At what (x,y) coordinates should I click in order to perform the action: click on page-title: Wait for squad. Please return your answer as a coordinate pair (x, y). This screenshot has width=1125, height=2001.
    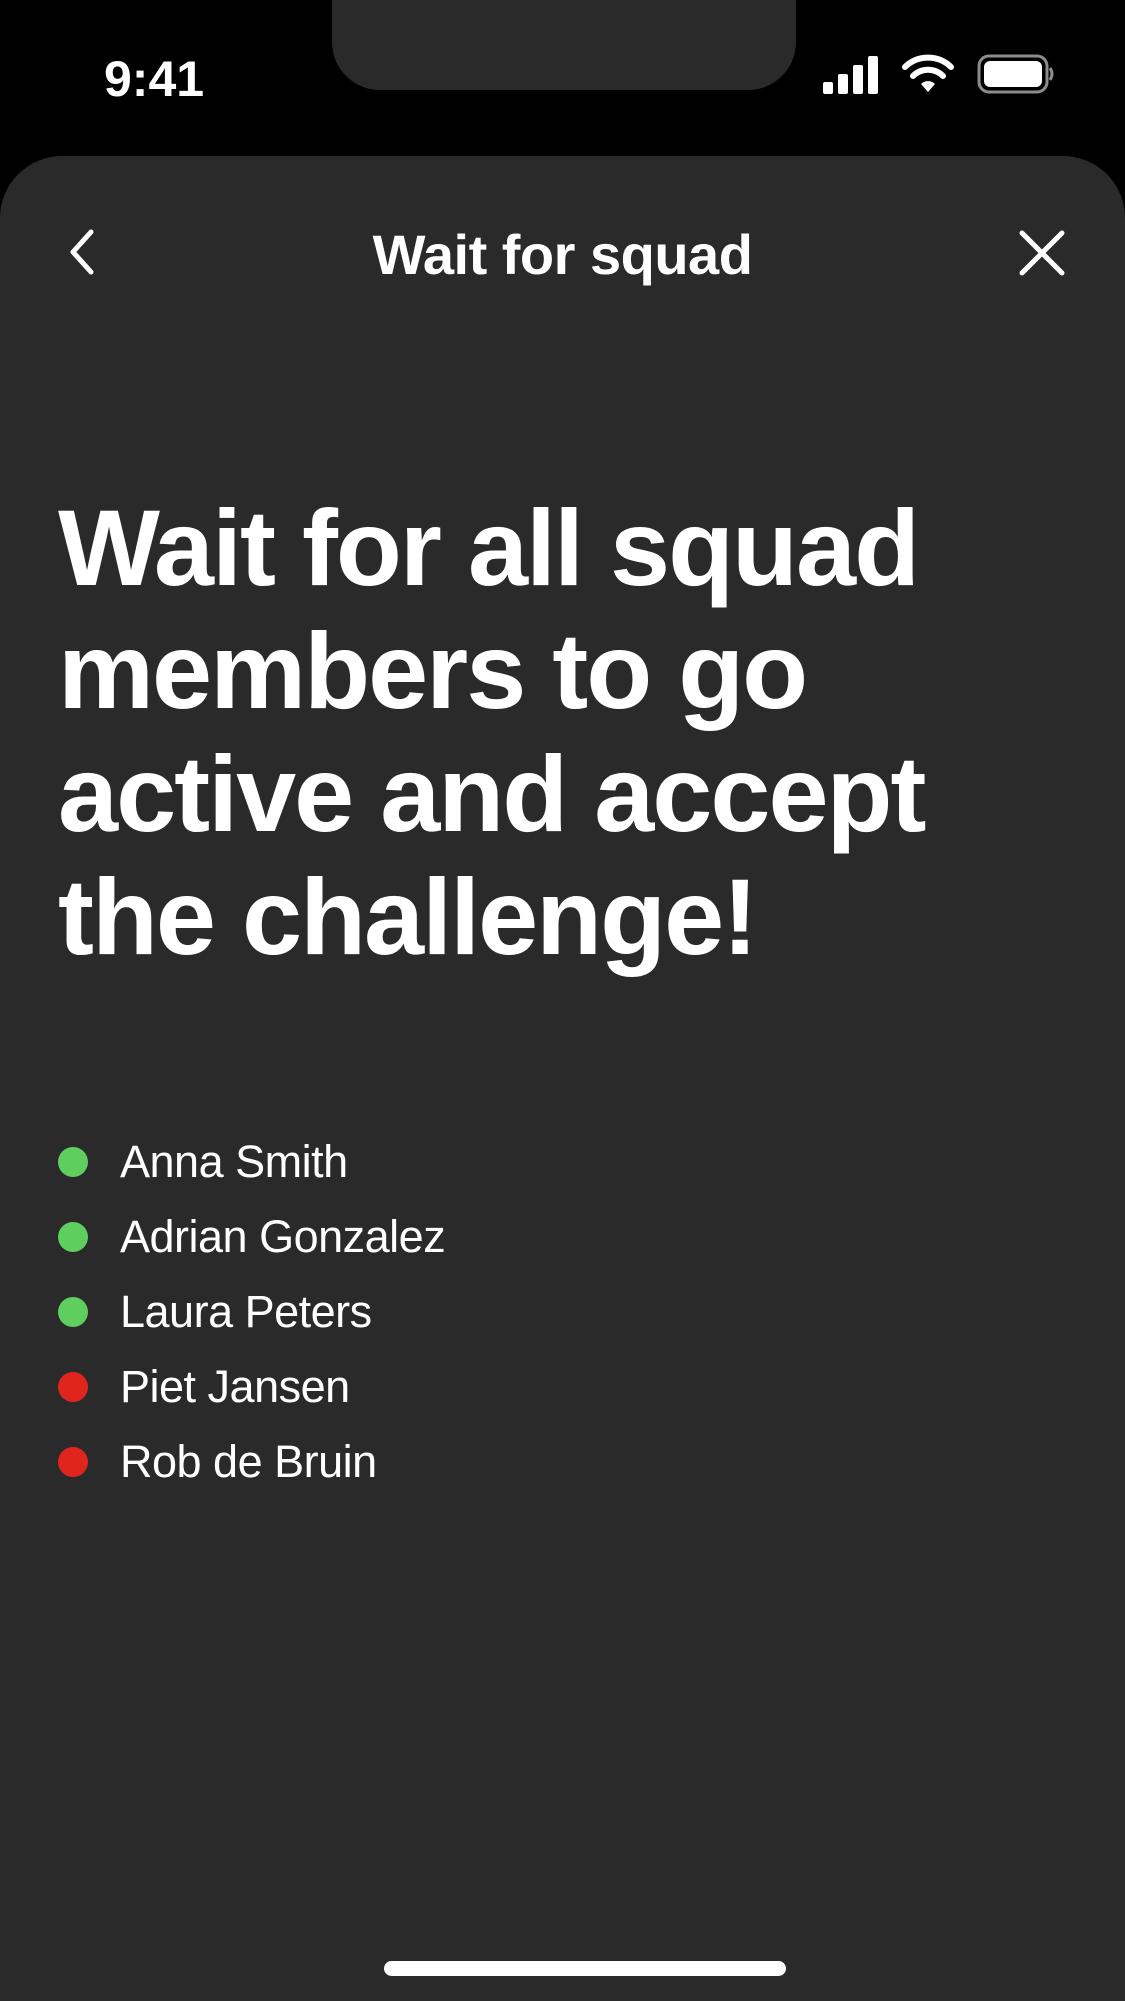
    Looking at the image, I should click on (562, 254).